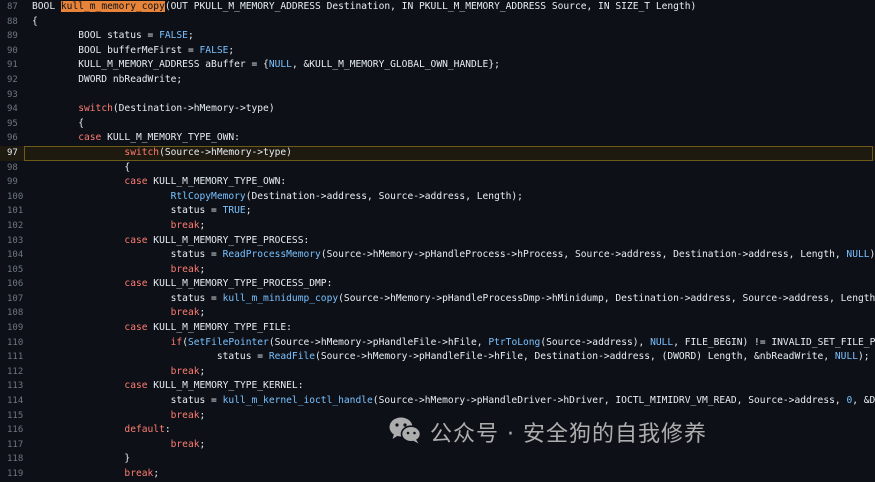  I want to click on line-number: 95, so click(15, 124).